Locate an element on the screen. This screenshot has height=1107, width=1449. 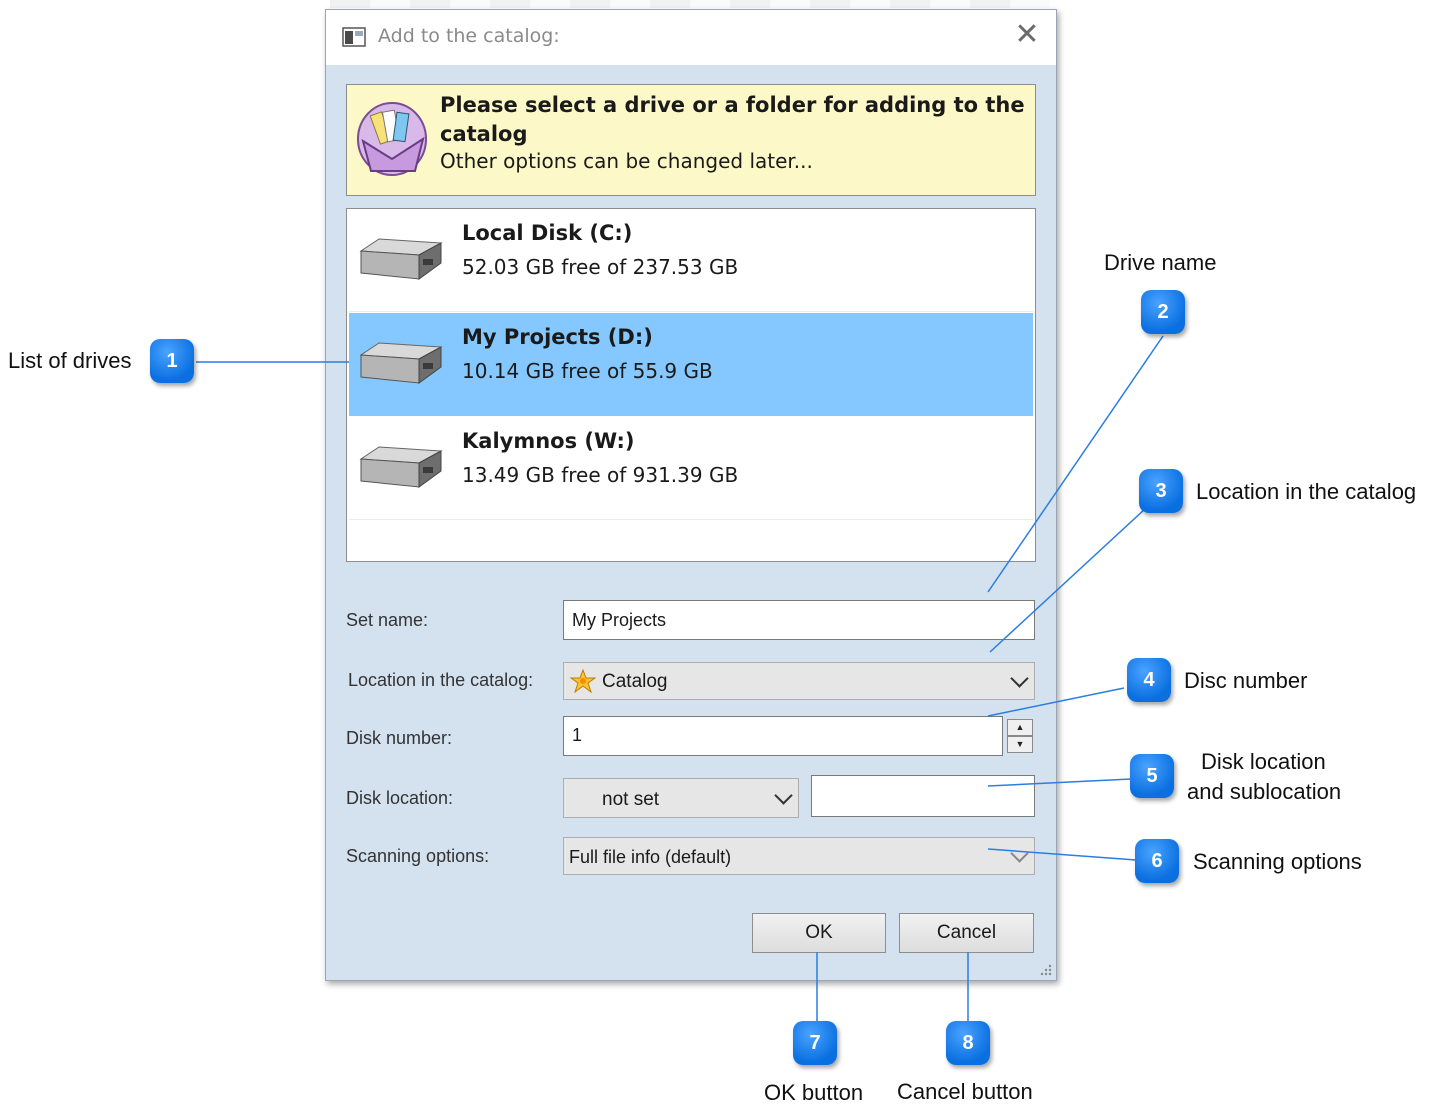
annotation-badge-6: 6 is located at coordinates (1157, 861).